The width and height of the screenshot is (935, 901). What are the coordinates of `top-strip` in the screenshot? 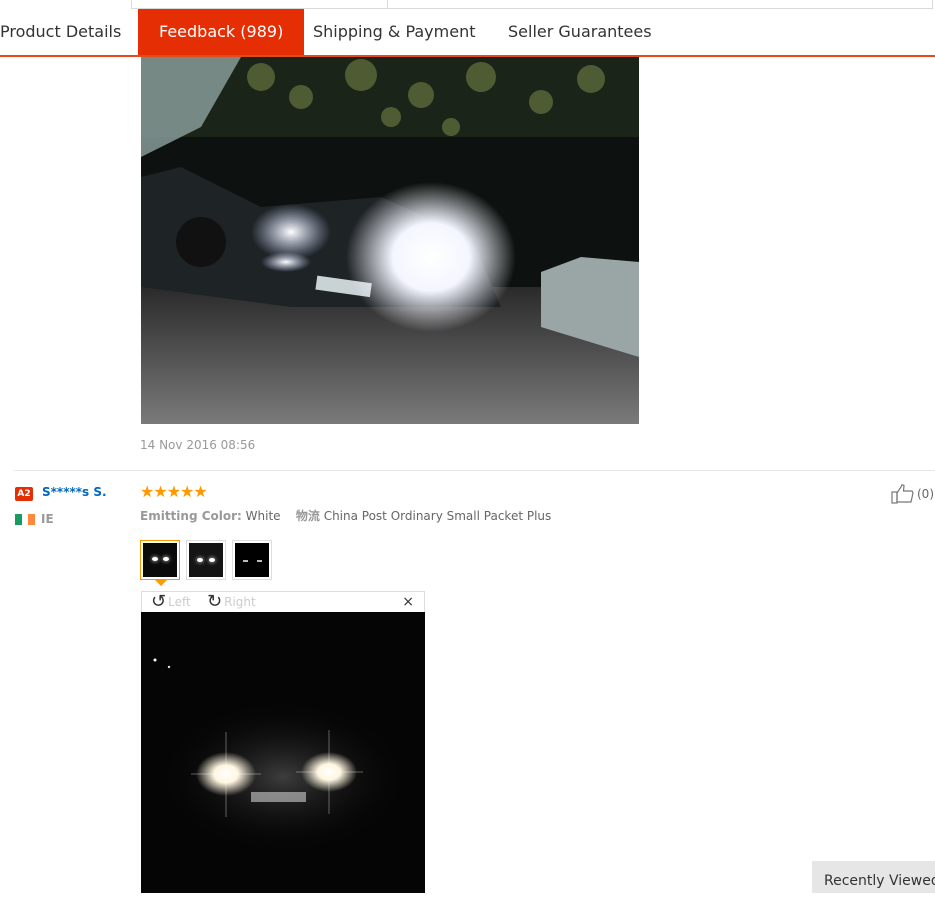 It's located at (467, 4).